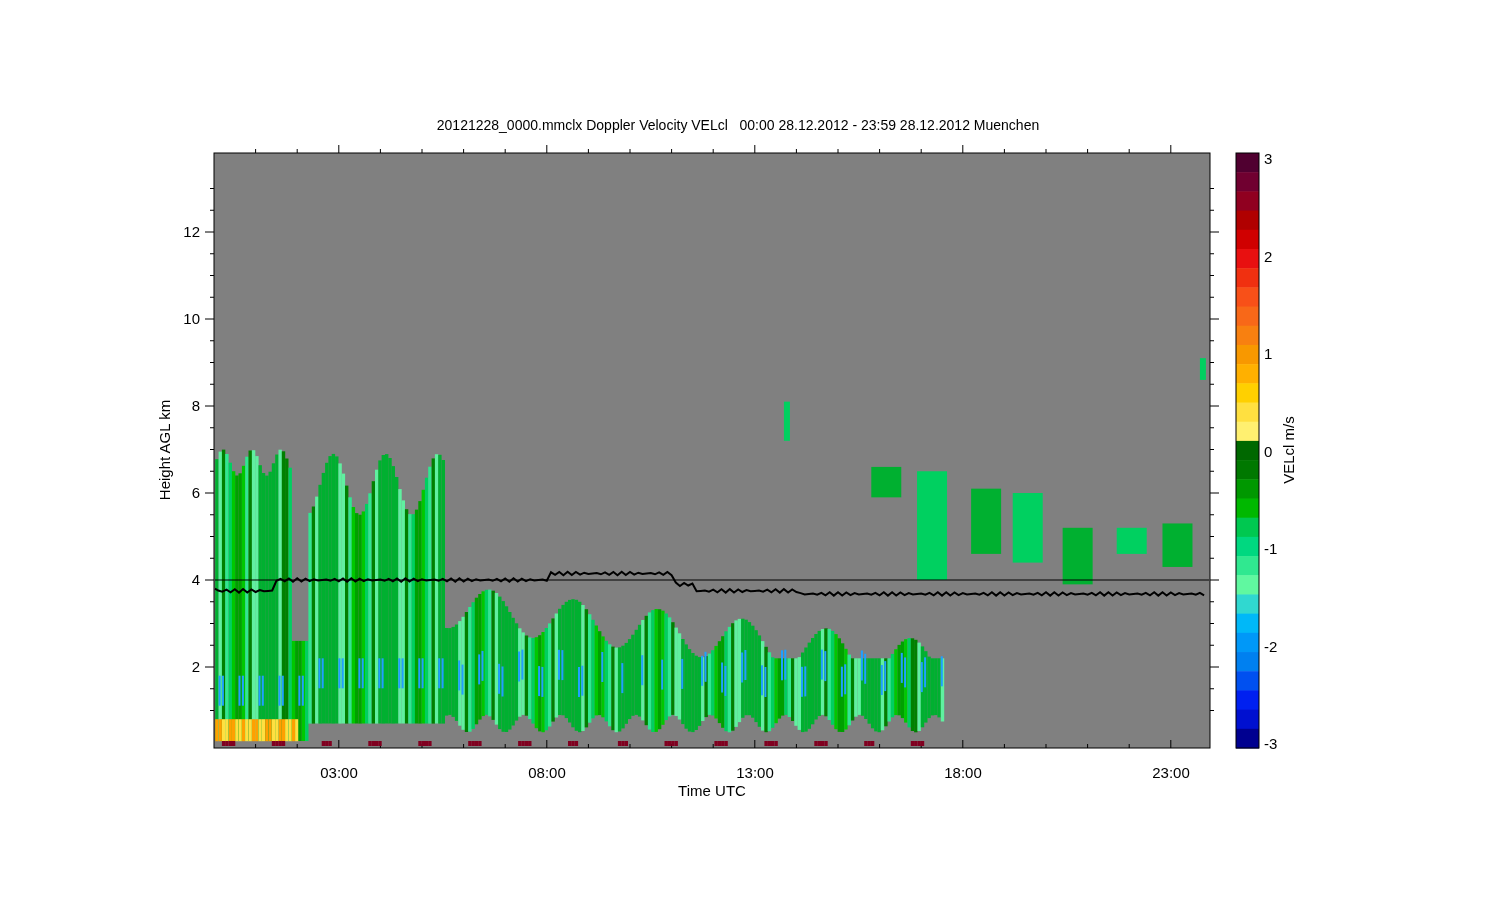 This screenshot has height=900, width=1500. I want to click on colorbar-label: VELcl m/s, so click(1288, 450).